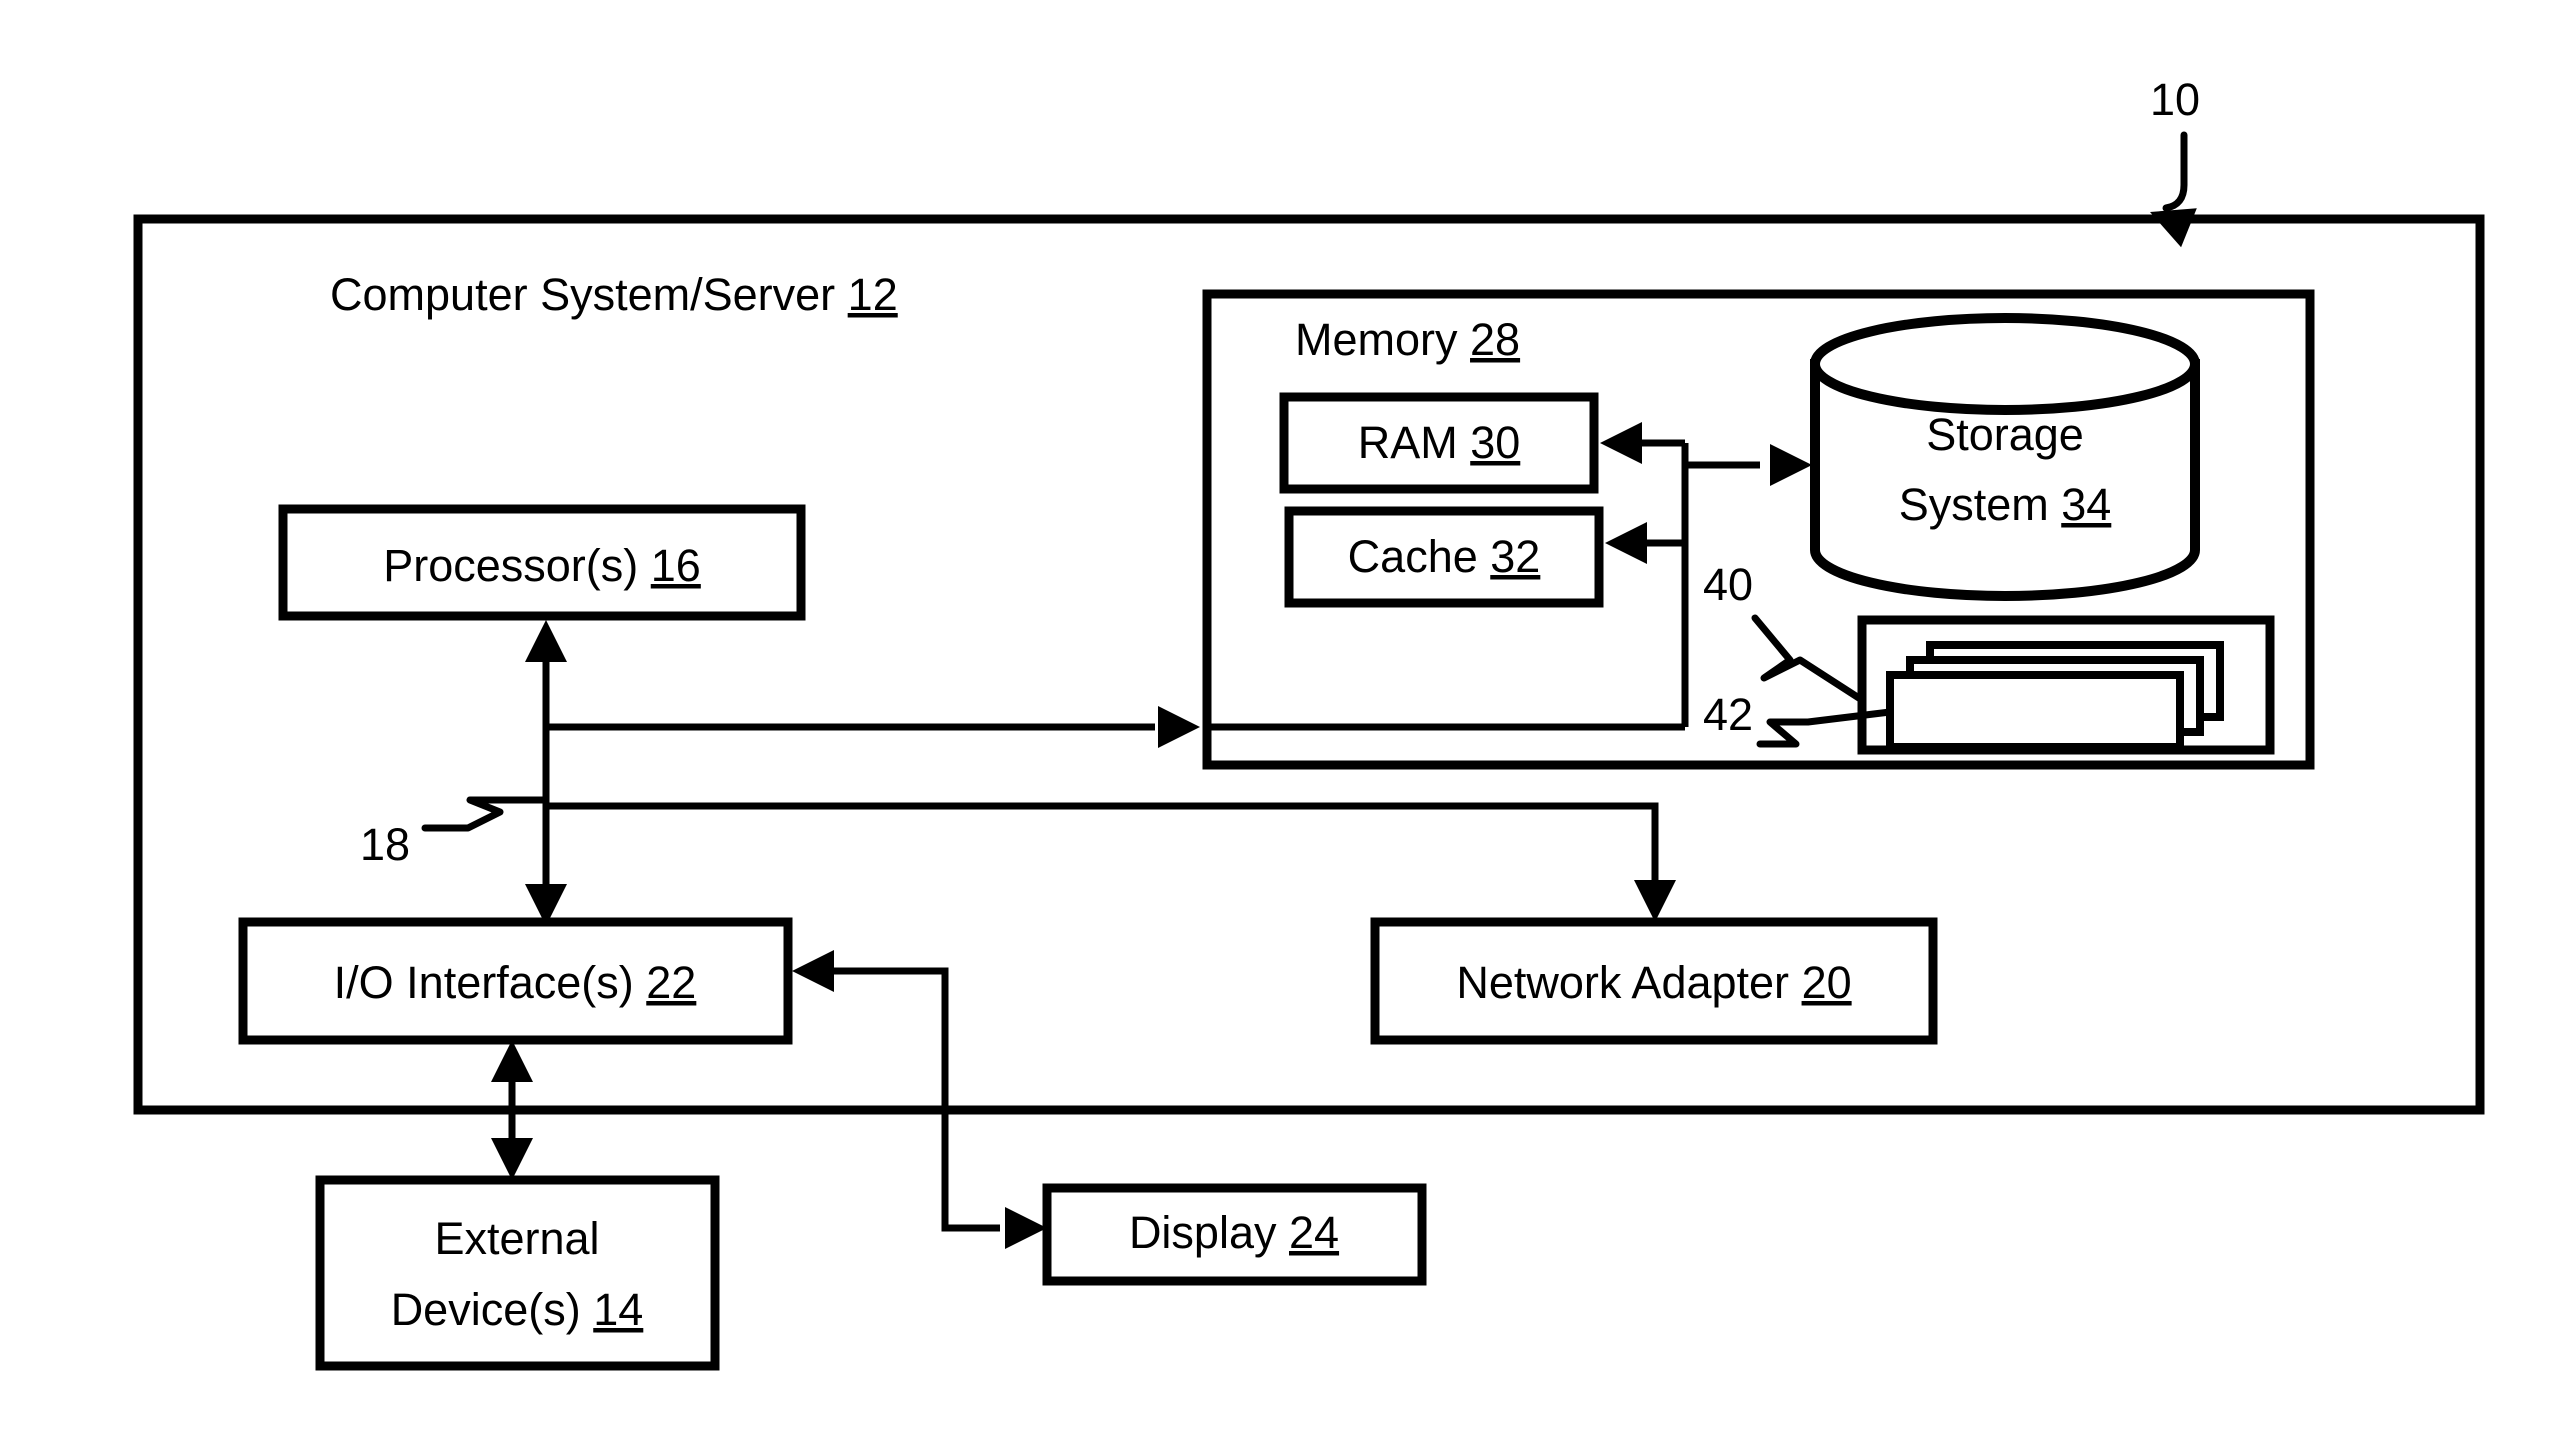 Image resolution: width=2557 pixels, height=1440 pixels. What do you see at coordinates (1179, 727) in the screenshot?
I see `bus-to-memory-arrowhead` at bounding box center [1179, 727].